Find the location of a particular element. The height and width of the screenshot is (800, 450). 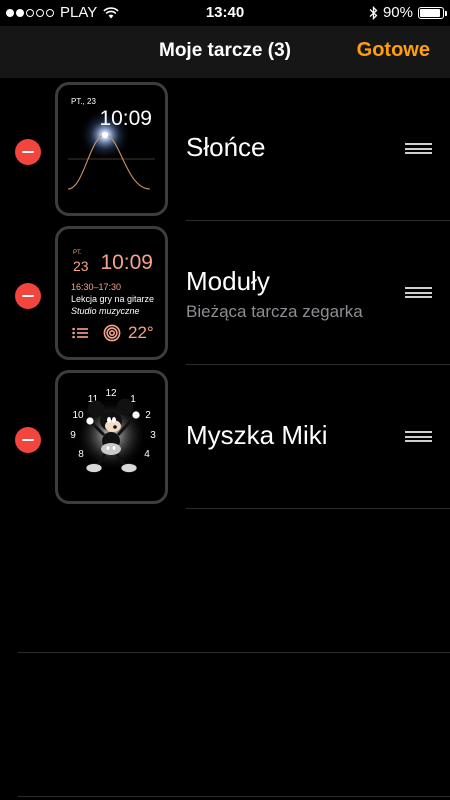

face-name-mickey: Myszka Miki is located at coordinates (257, 435).